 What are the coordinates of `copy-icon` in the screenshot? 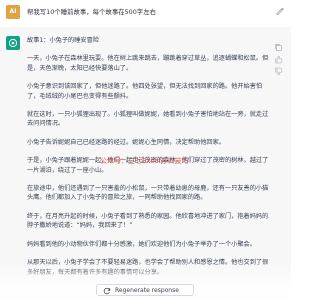 It's located at (278, 44).